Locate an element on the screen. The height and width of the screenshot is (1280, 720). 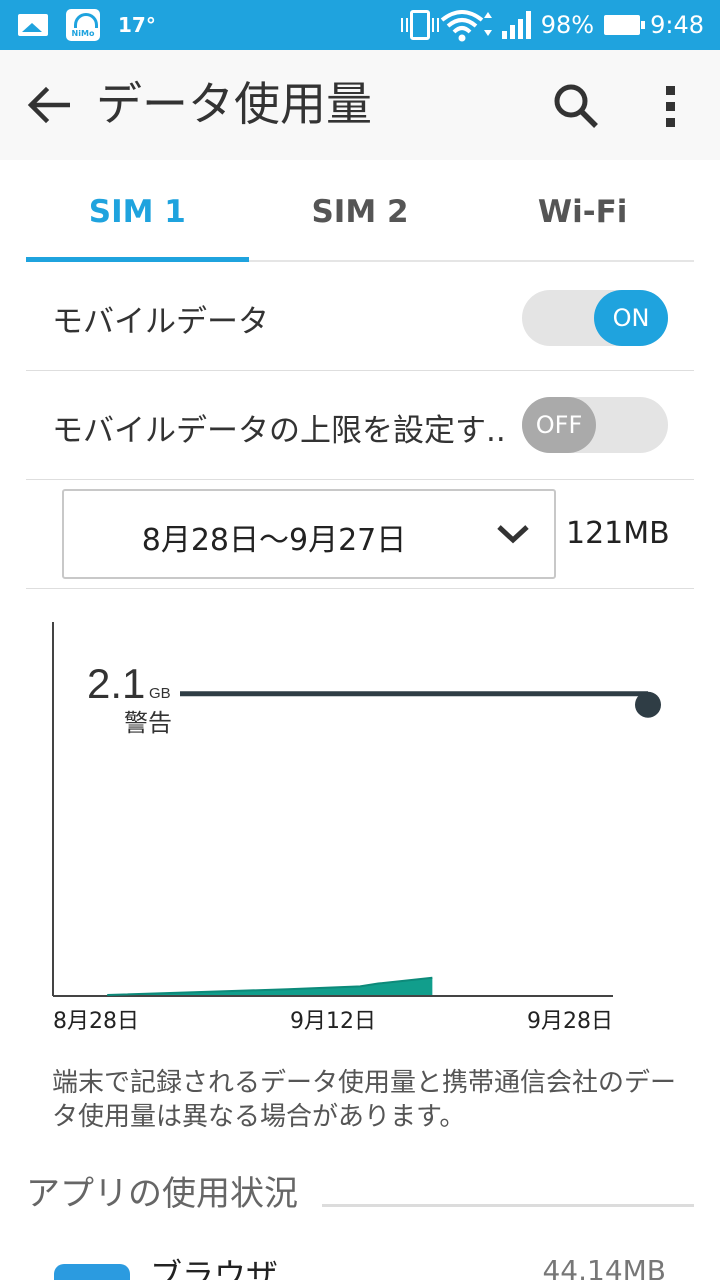
data-limit-toggle: OFF is located at coordinates (595, 425).